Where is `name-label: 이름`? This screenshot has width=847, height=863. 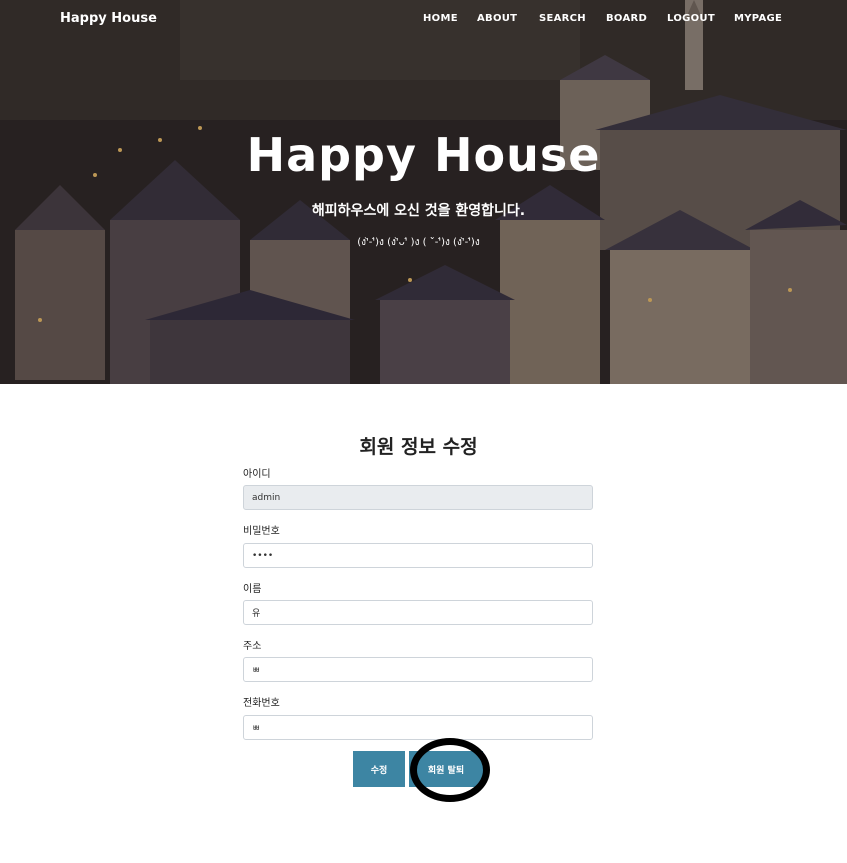
name-label: 이름 is located at coordinates (252, 589).